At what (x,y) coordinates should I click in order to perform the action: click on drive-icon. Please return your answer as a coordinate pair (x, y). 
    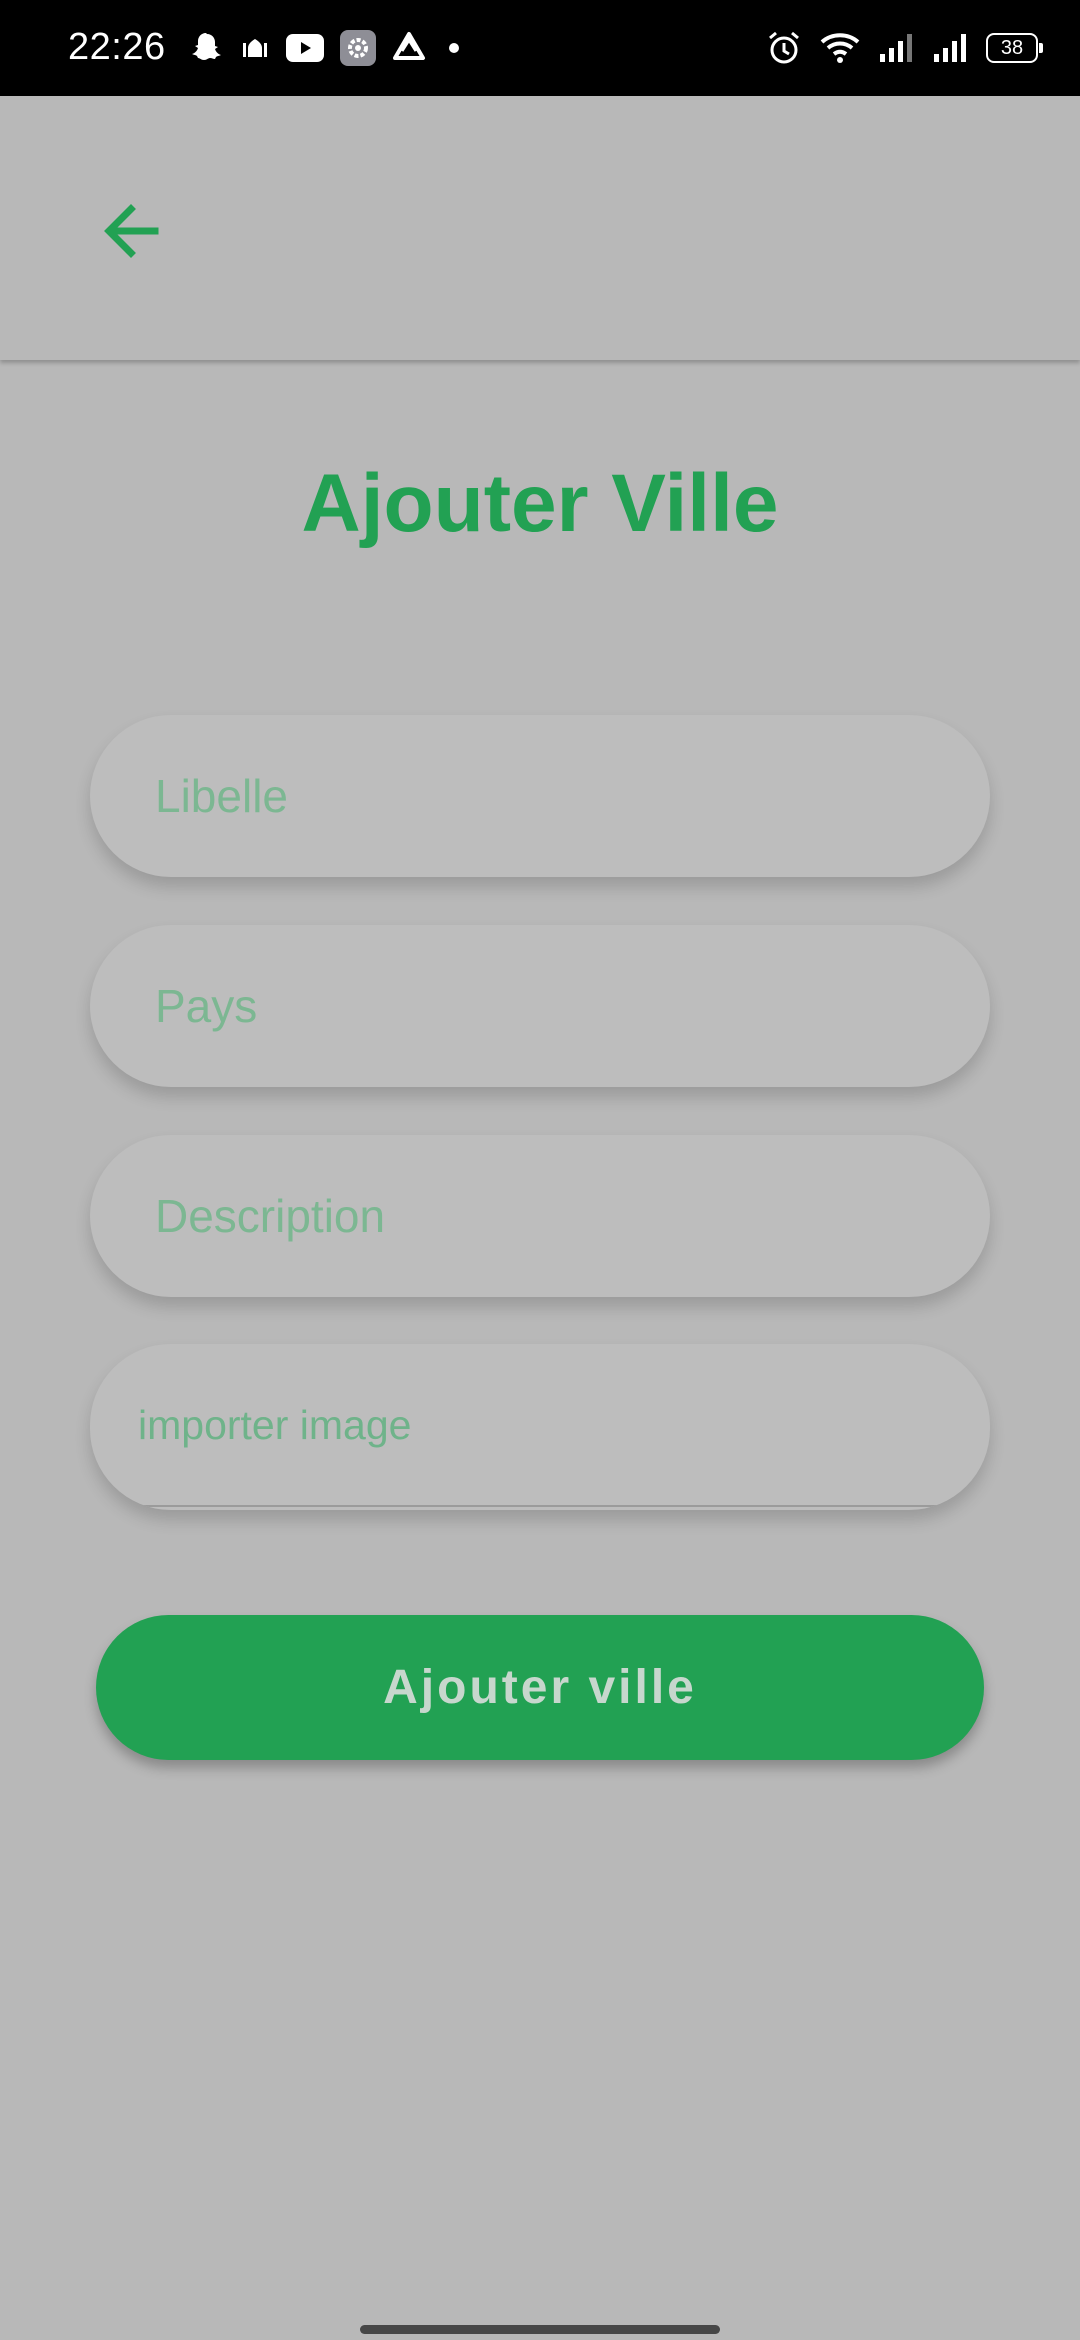
    Looking at the image, I should click on (409, 46).